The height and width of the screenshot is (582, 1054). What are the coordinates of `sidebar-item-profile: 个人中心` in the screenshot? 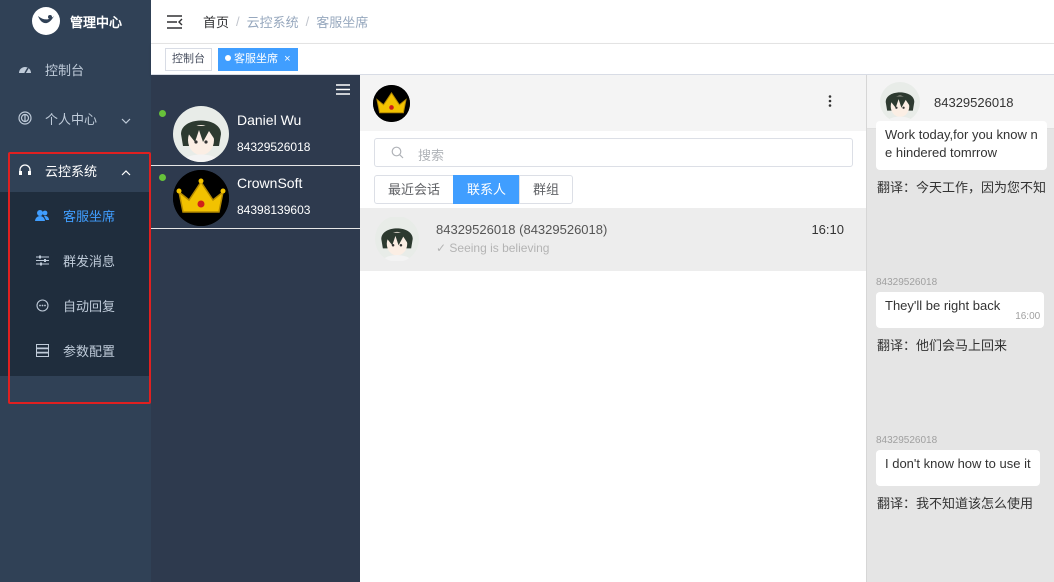 It's located at (75, 118).